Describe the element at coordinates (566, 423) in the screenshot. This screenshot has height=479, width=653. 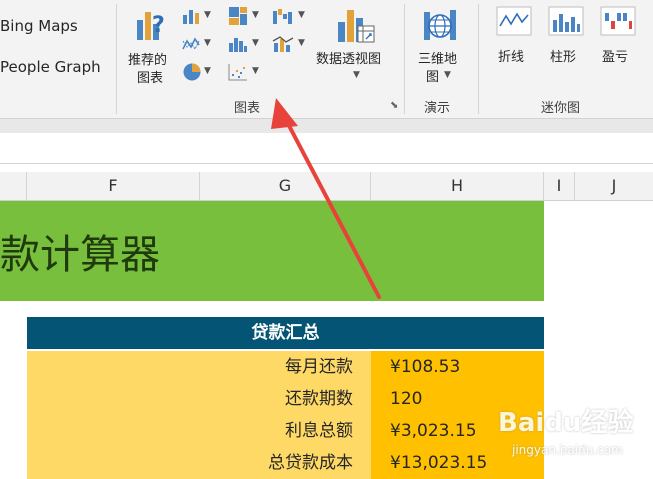
I see `watermark-logo: Baidu经验` at that location.